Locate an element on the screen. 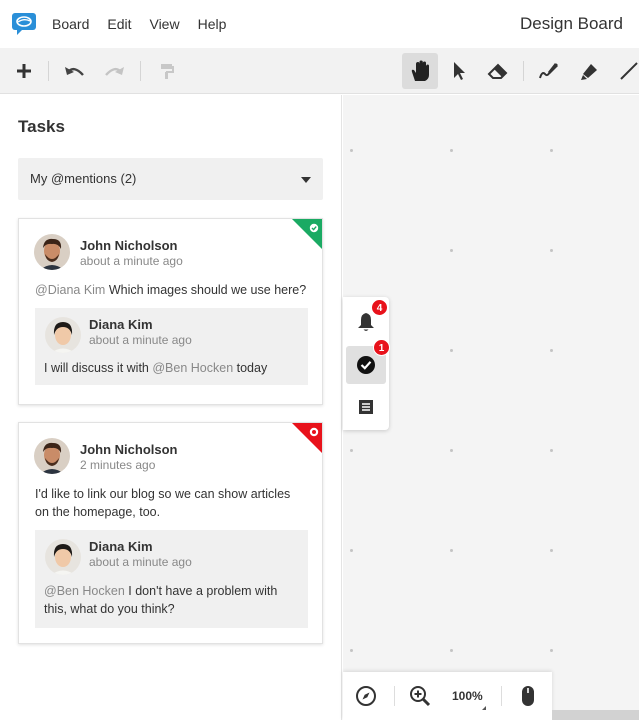 This screenshot has height=720, width=639. notification-count-badge: 4 is located at coordinates (379, 307).